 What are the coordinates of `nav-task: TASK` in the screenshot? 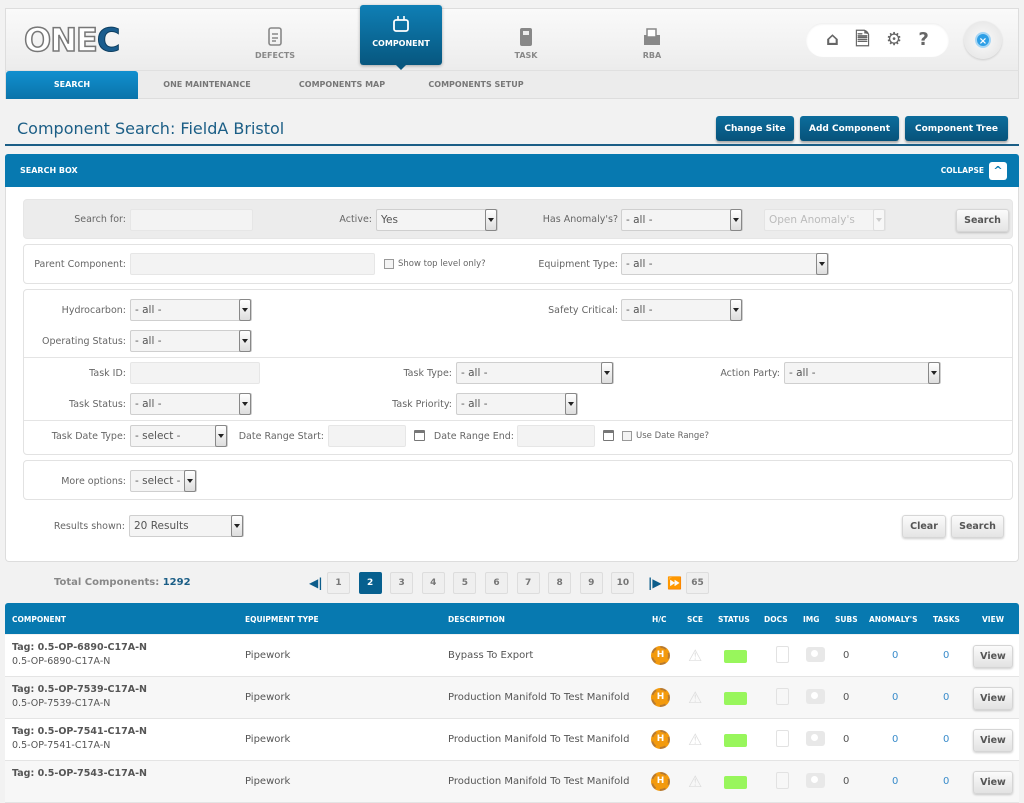 It's located at (526, 40).